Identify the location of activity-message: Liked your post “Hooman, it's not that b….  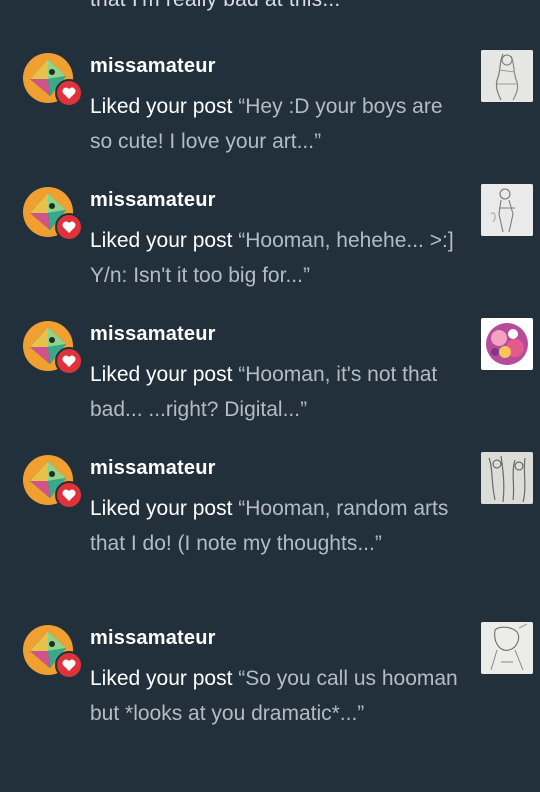
(277, 392).